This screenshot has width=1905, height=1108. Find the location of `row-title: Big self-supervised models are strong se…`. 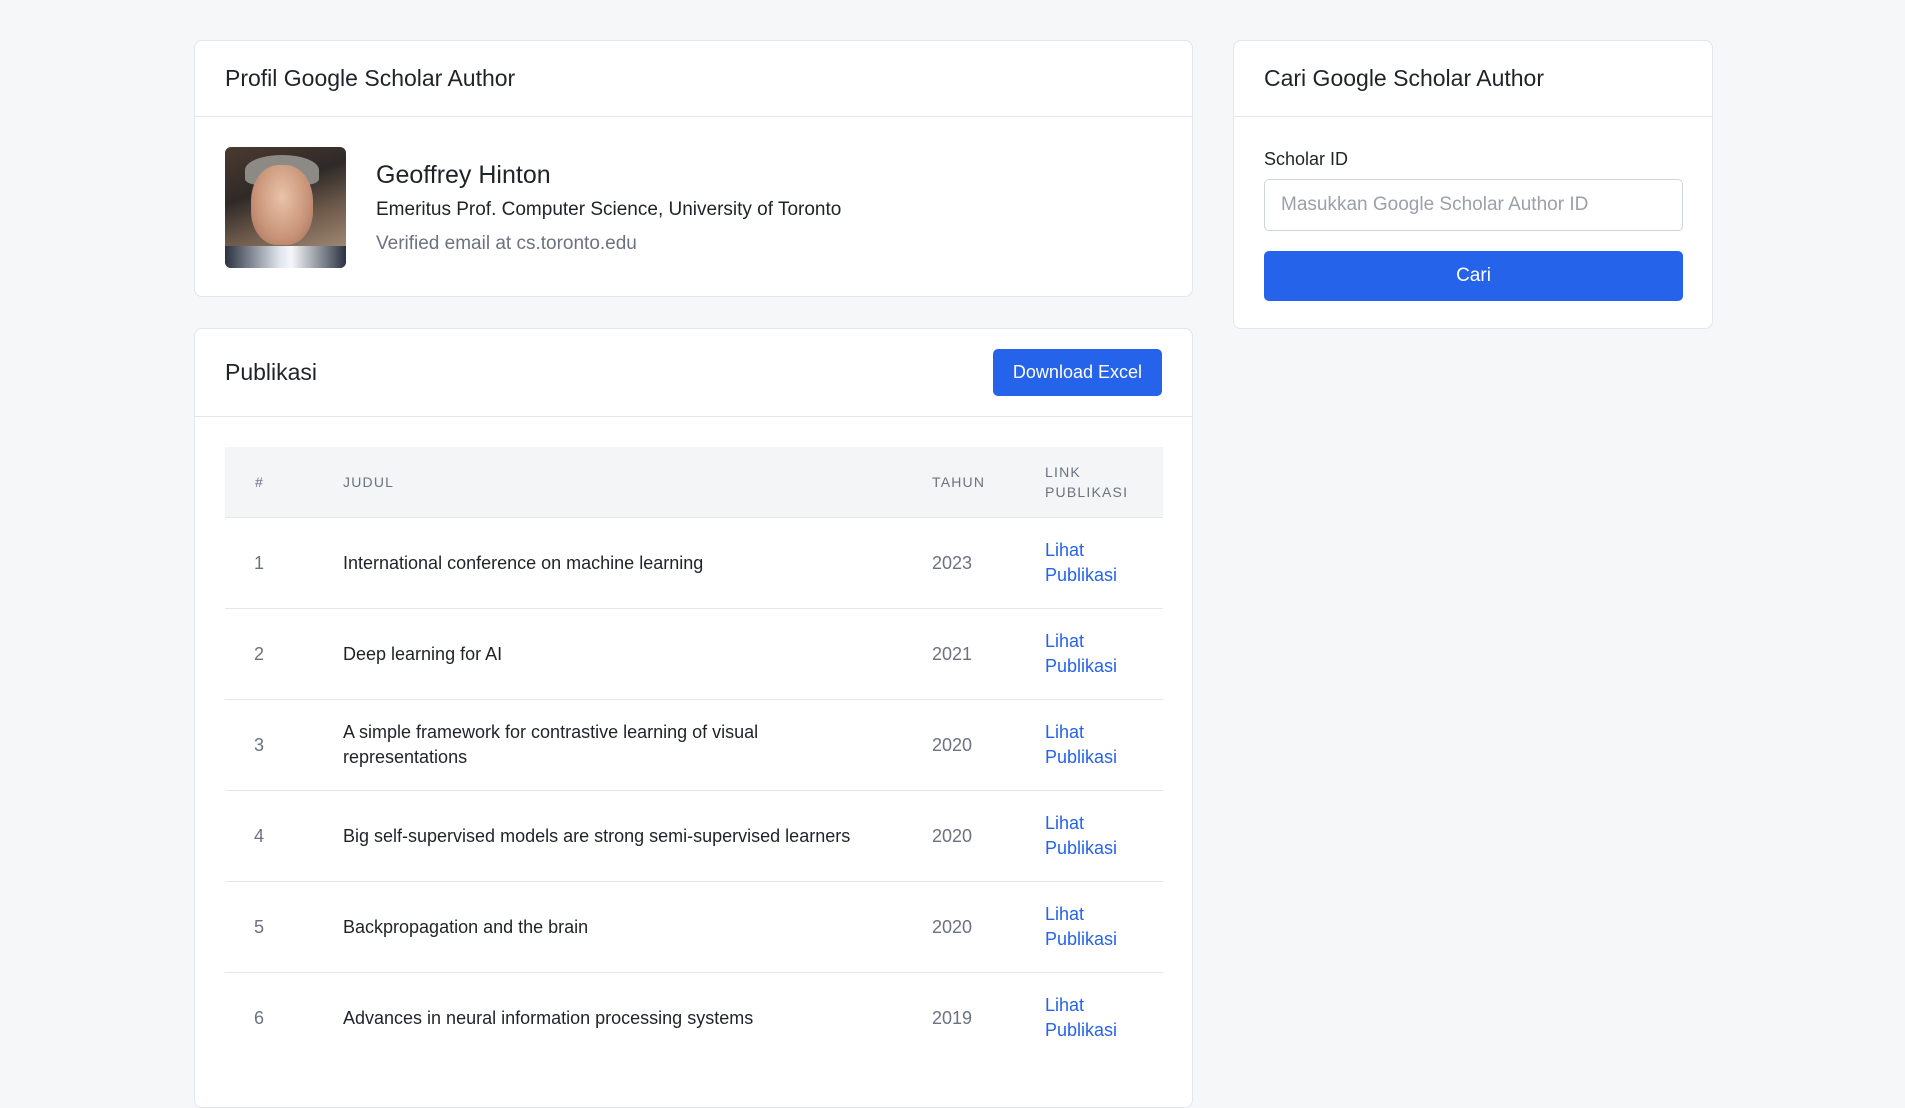

row-title: Big self-supervised models are strong se… is located at coordinates (637, 836).